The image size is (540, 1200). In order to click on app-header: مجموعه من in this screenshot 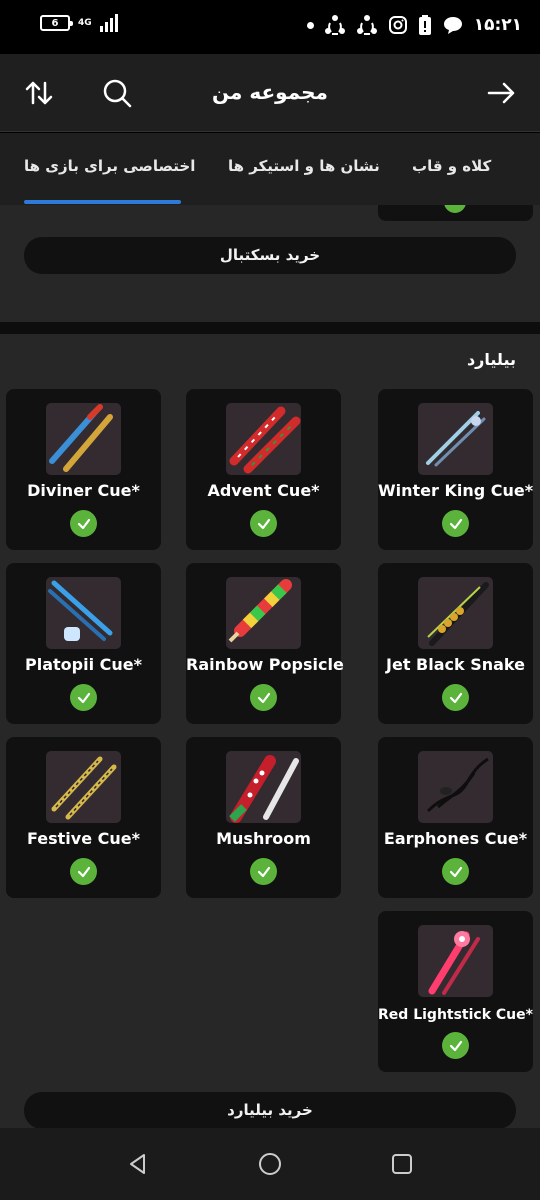, I will do `click(270, 93)`.